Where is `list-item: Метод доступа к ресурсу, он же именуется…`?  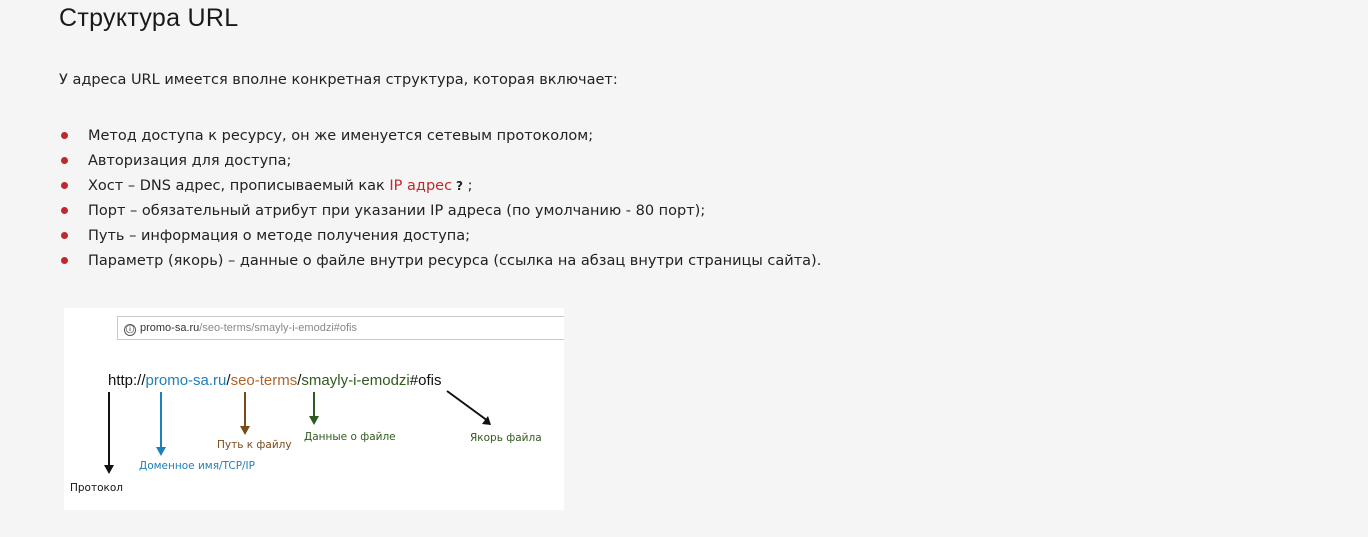 list-item: Метод доступа к ресурсу, он же именуется… is located at coordinates (440, 138).